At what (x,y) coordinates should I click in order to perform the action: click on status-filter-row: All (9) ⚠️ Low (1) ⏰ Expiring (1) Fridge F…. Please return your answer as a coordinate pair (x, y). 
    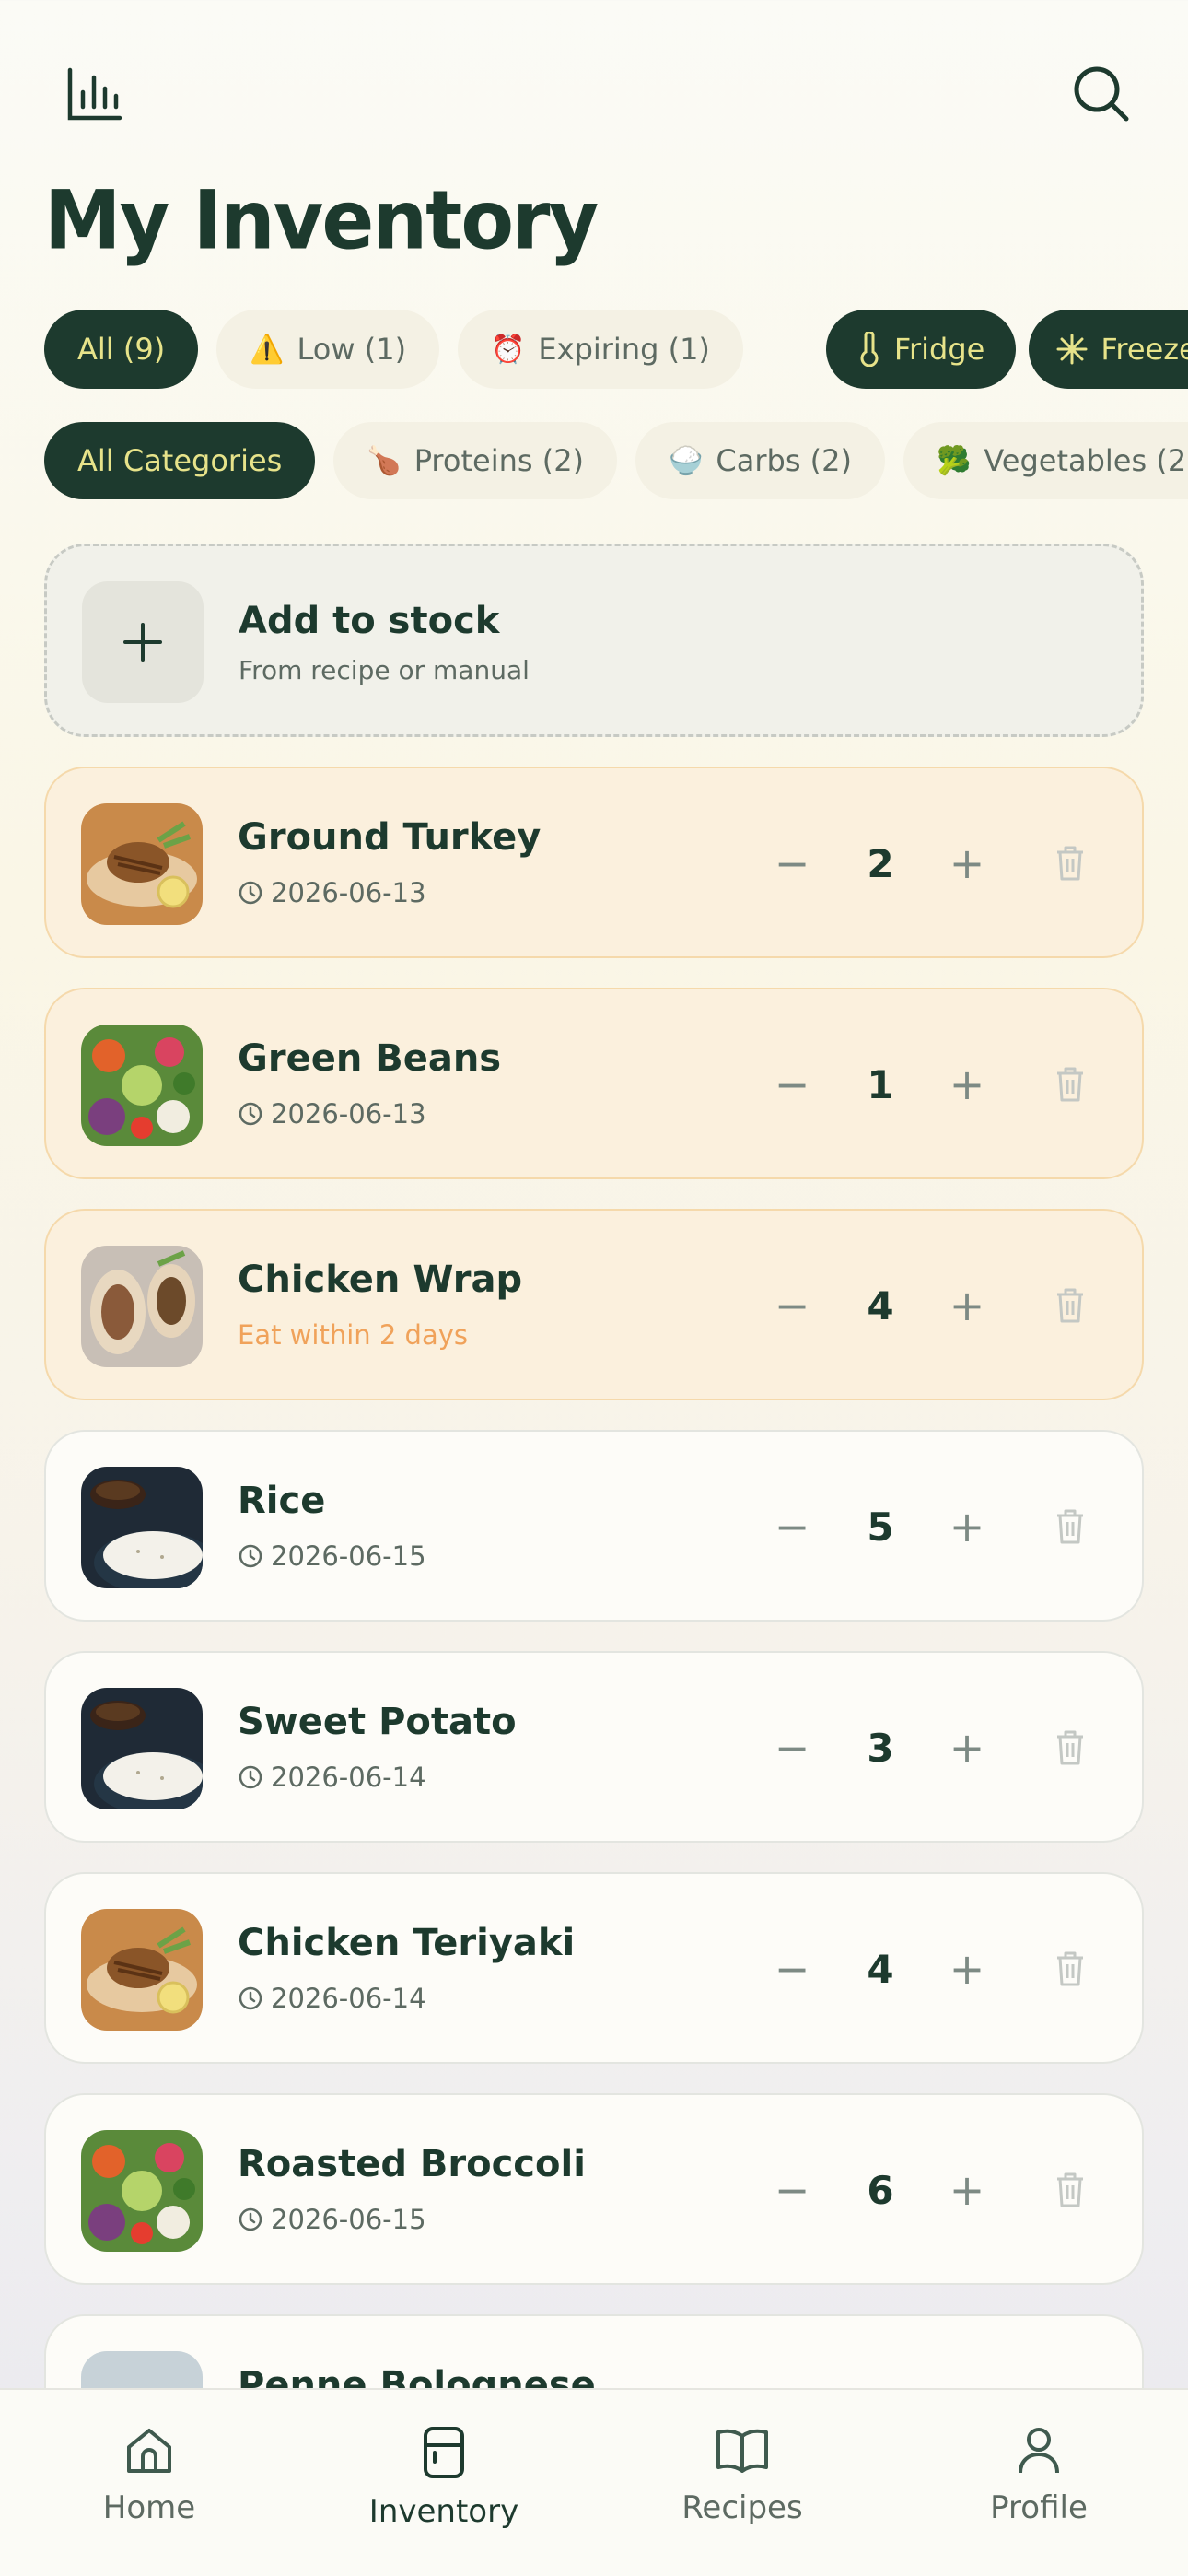
    Looking at the image, I should click on (616, 349).